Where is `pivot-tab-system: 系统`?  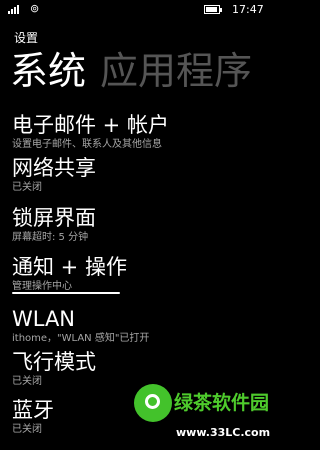
pivot-tab-system: 系统 is located at coordinates (48, 71).